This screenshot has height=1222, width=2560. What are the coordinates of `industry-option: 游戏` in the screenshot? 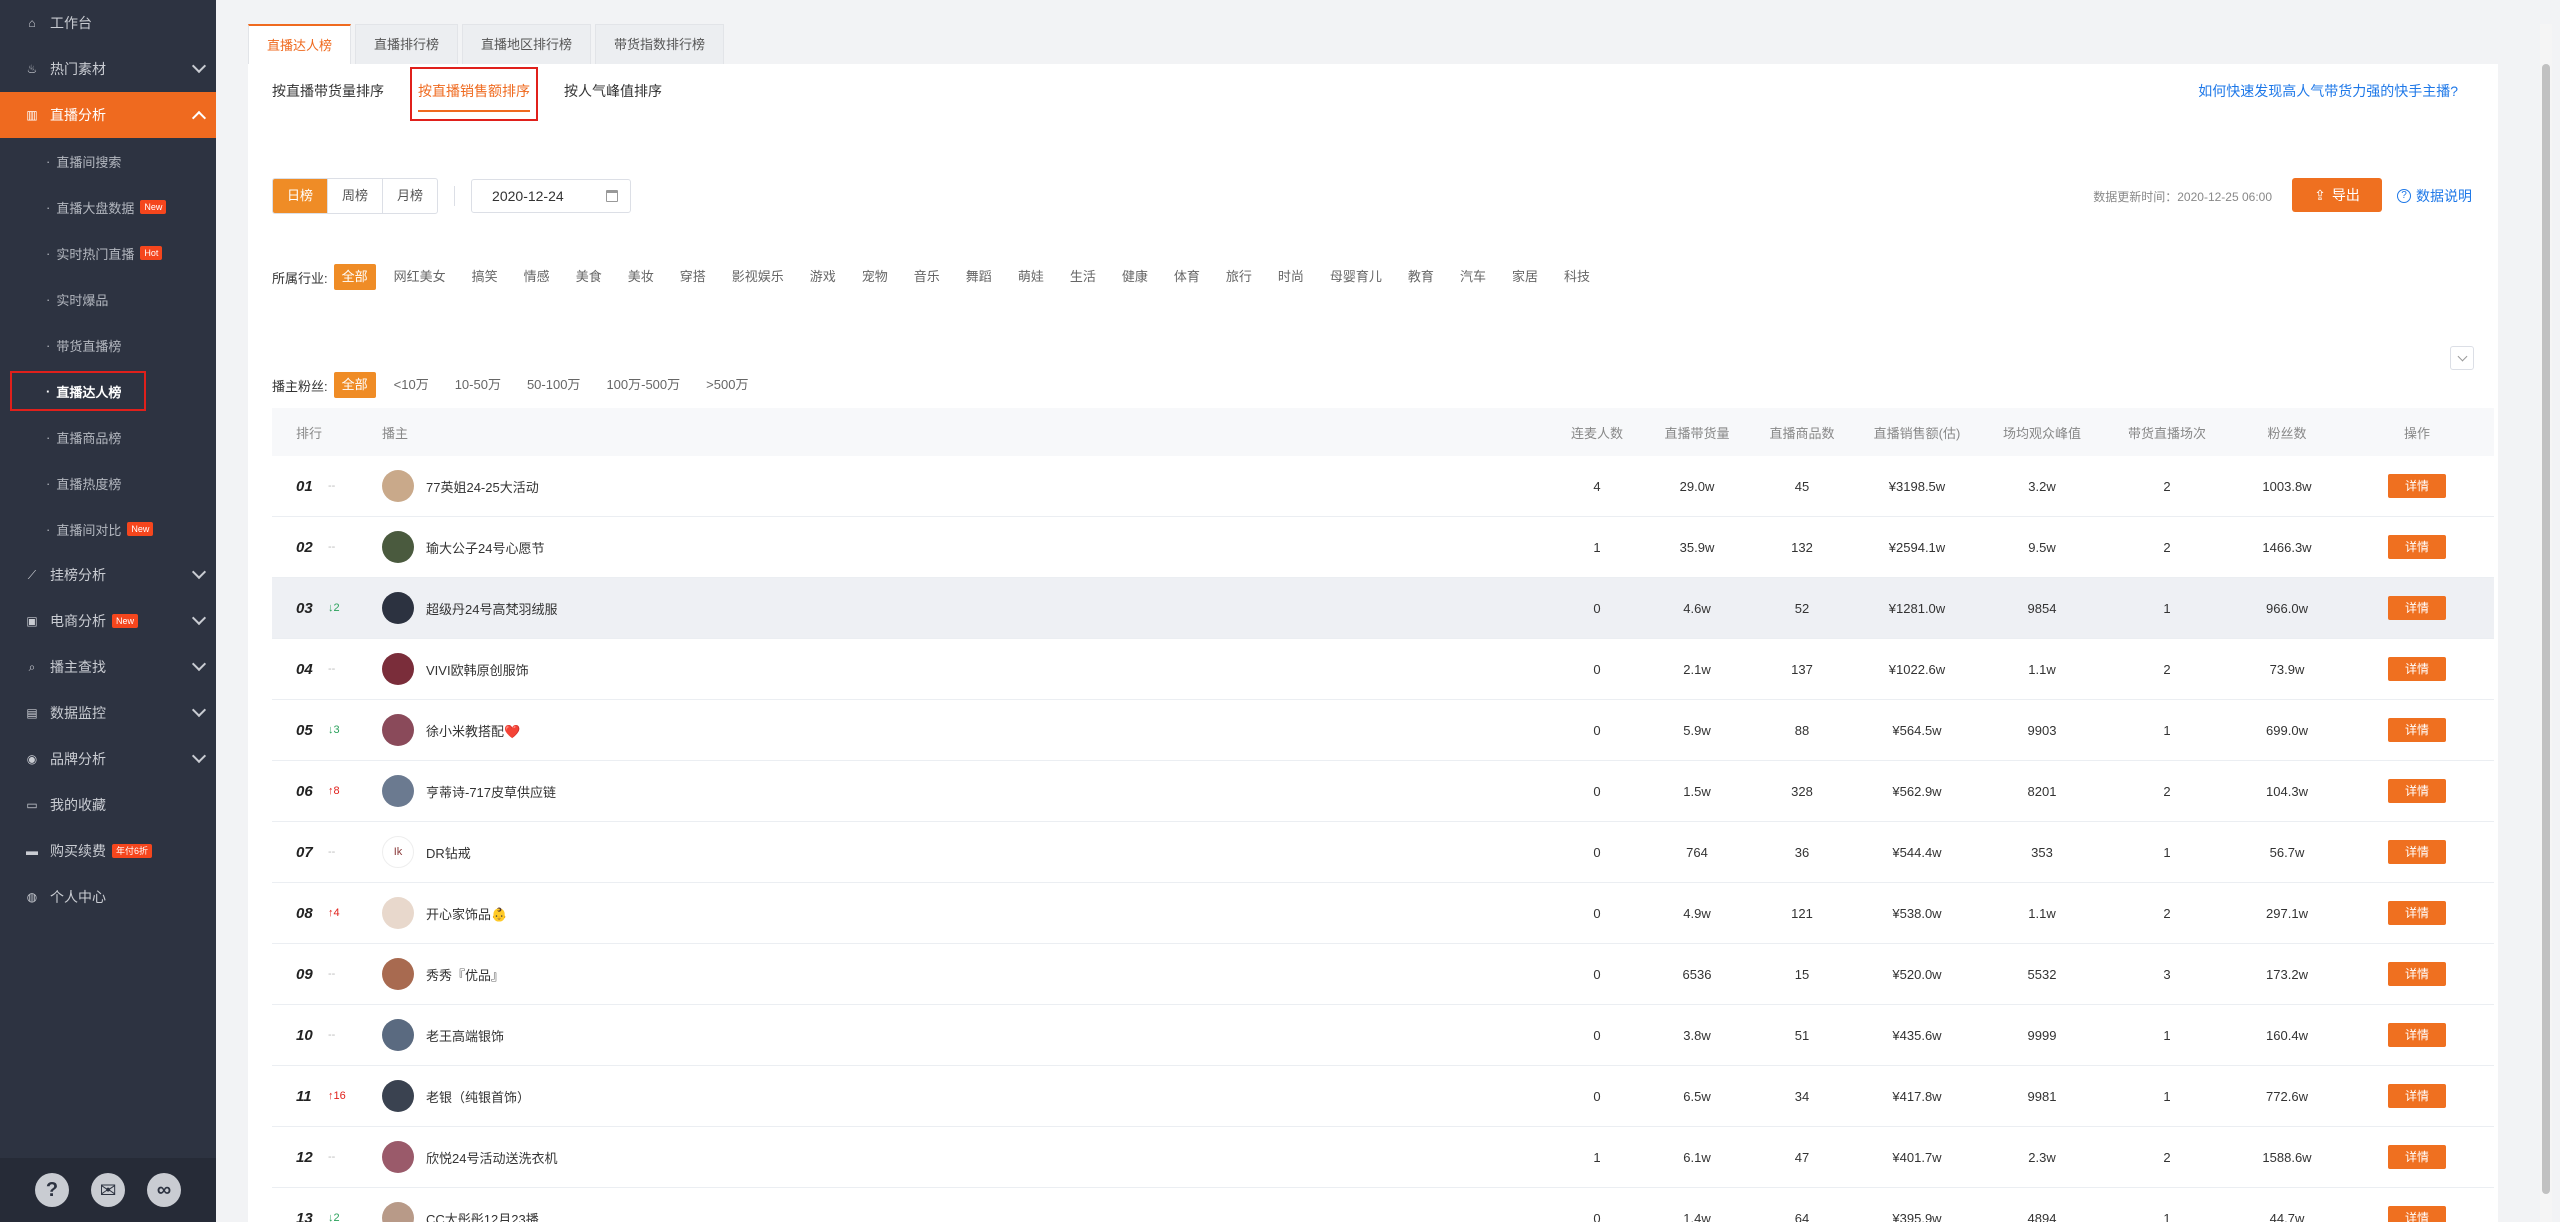 It's located at (823, 277).